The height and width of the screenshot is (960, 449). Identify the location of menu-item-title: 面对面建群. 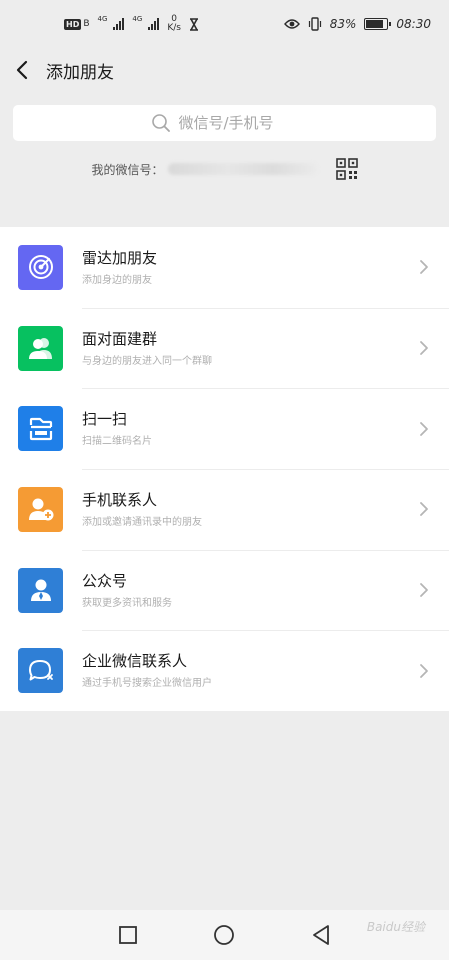
(120, 338).